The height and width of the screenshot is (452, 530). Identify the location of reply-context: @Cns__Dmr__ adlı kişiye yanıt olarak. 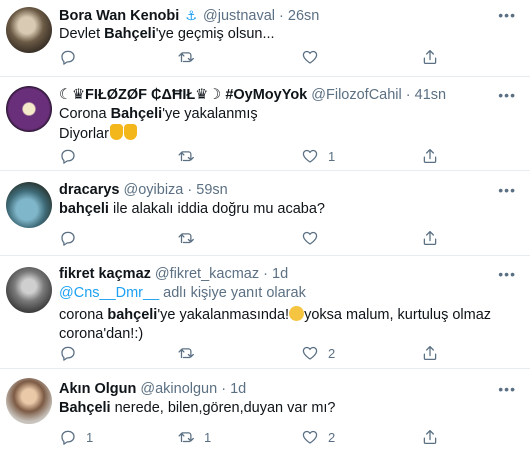
(287, 293).